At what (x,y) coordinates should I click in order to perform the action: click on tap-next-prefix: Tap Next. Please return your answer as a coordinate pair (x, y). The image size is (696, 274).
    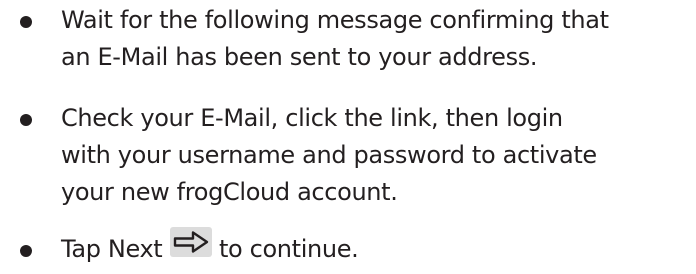
    Looking at the image, I should click on (112, 249).